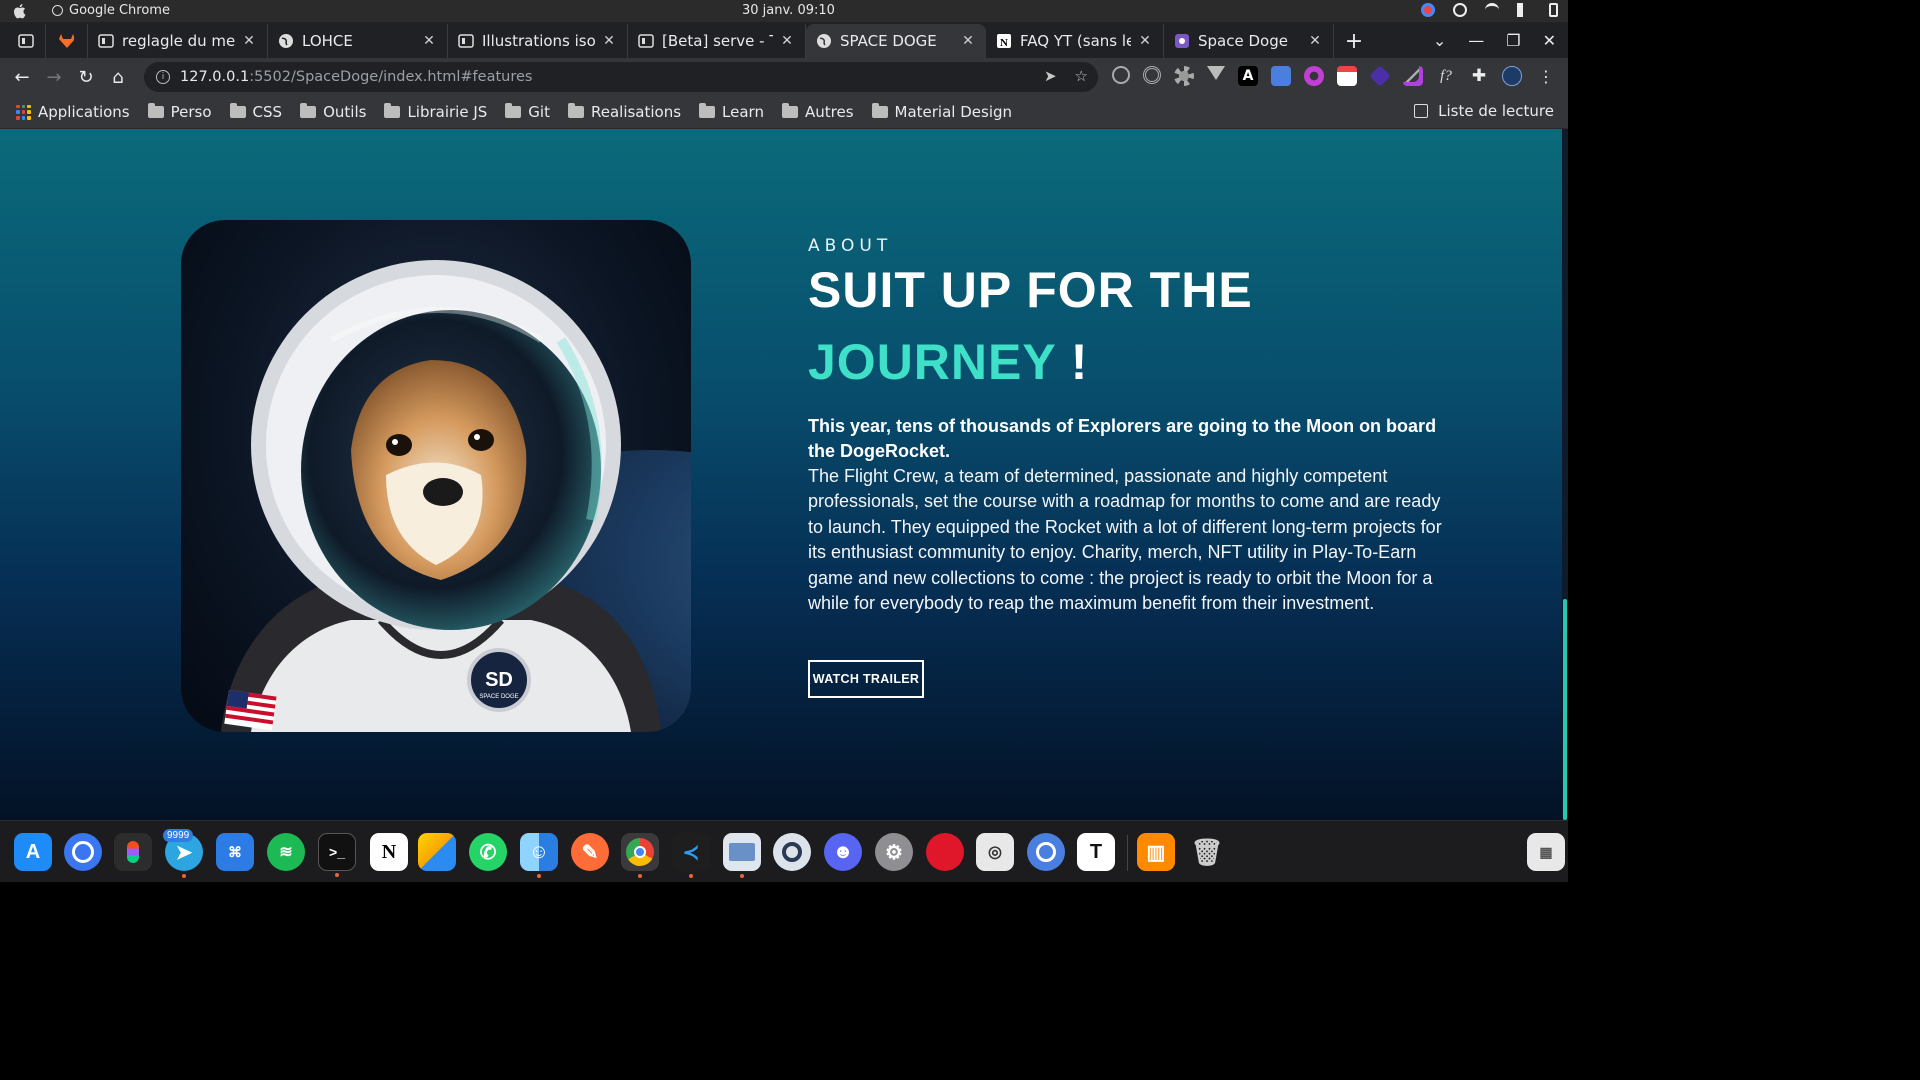 This screenshot has width=1920, height=1080. What do you see at coordinates (118, 77) in the screenshot?
I see `home-button: ⌂` at bounding box center [118, 77].